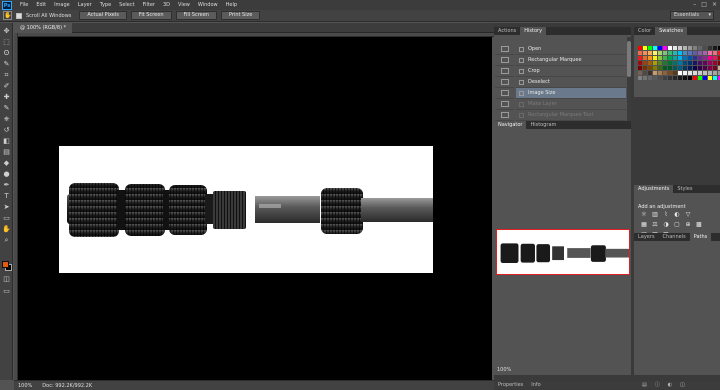  Describe the element at coordinates (6, 64) in the screenshot. I see `quick-select-tool-icon: ✎` at that location.